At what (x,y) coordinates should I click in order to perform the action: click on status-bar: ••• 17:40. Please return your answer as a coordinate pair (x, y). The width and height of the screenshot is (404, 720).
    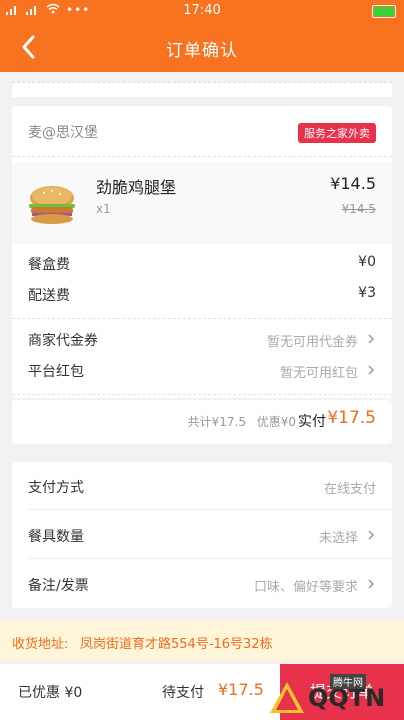
    Looking at the image, I should click on (202, 11).